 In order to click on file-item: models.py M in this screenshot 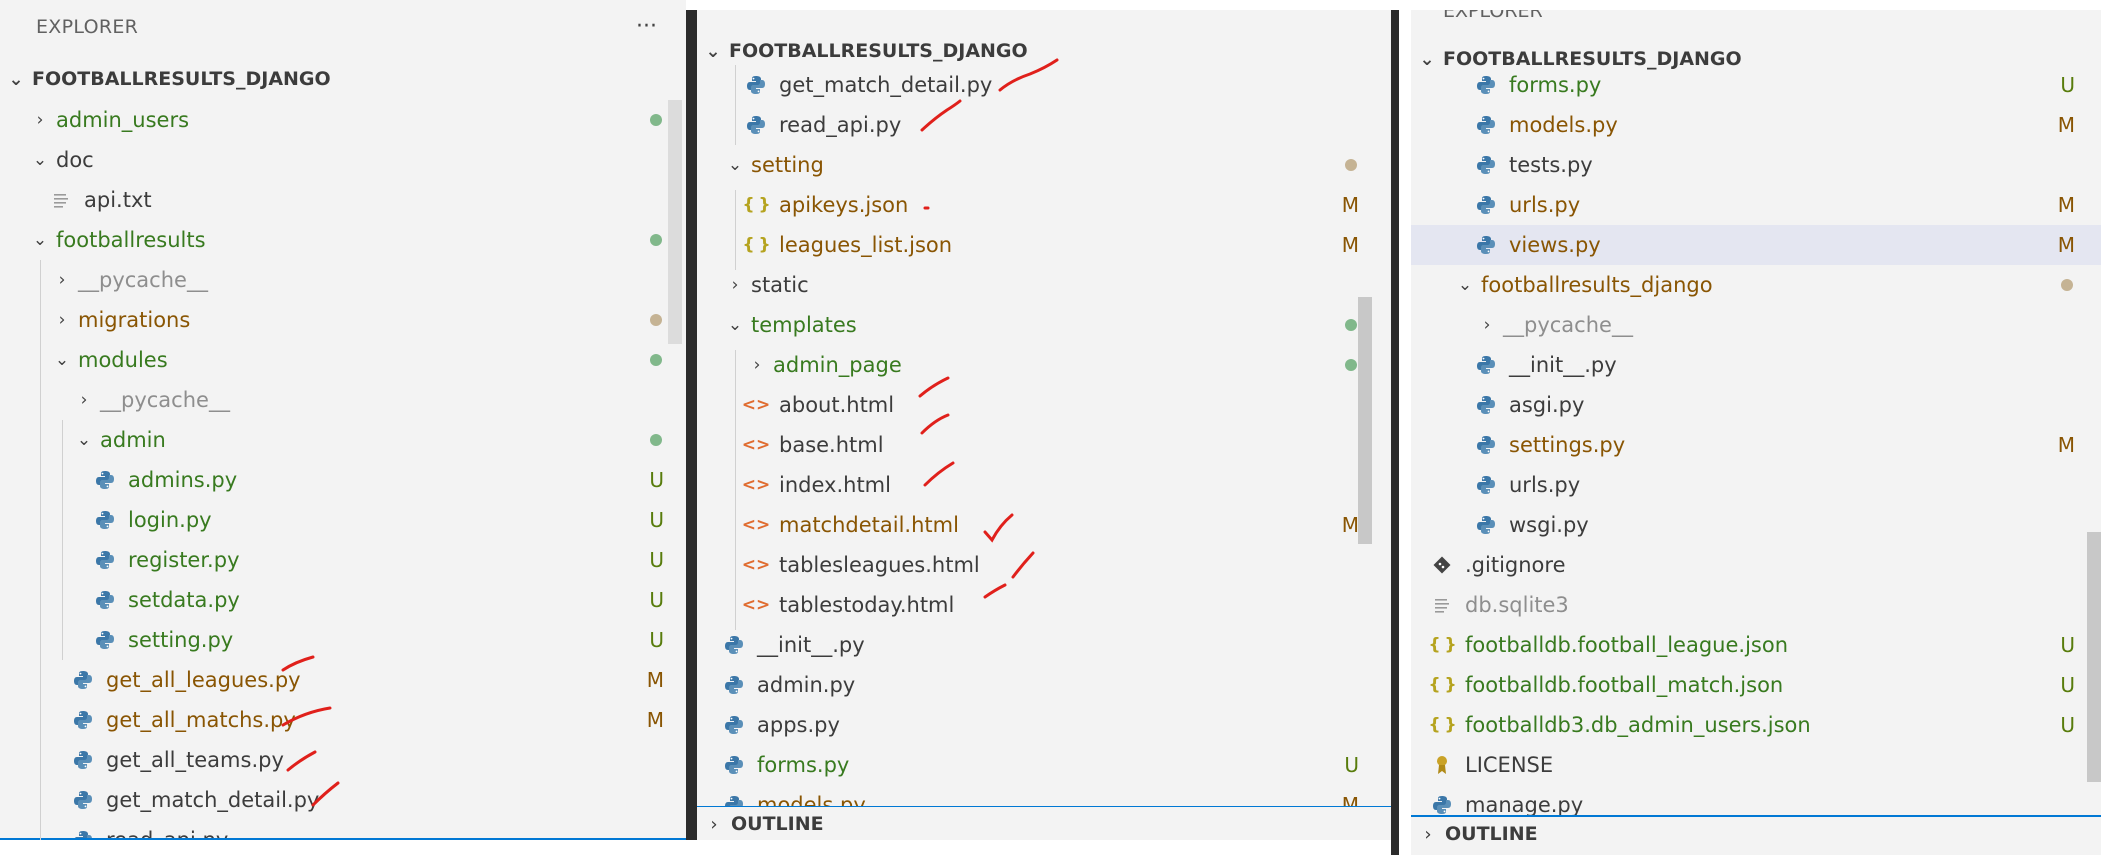, I will do `click(1756, 125)`.